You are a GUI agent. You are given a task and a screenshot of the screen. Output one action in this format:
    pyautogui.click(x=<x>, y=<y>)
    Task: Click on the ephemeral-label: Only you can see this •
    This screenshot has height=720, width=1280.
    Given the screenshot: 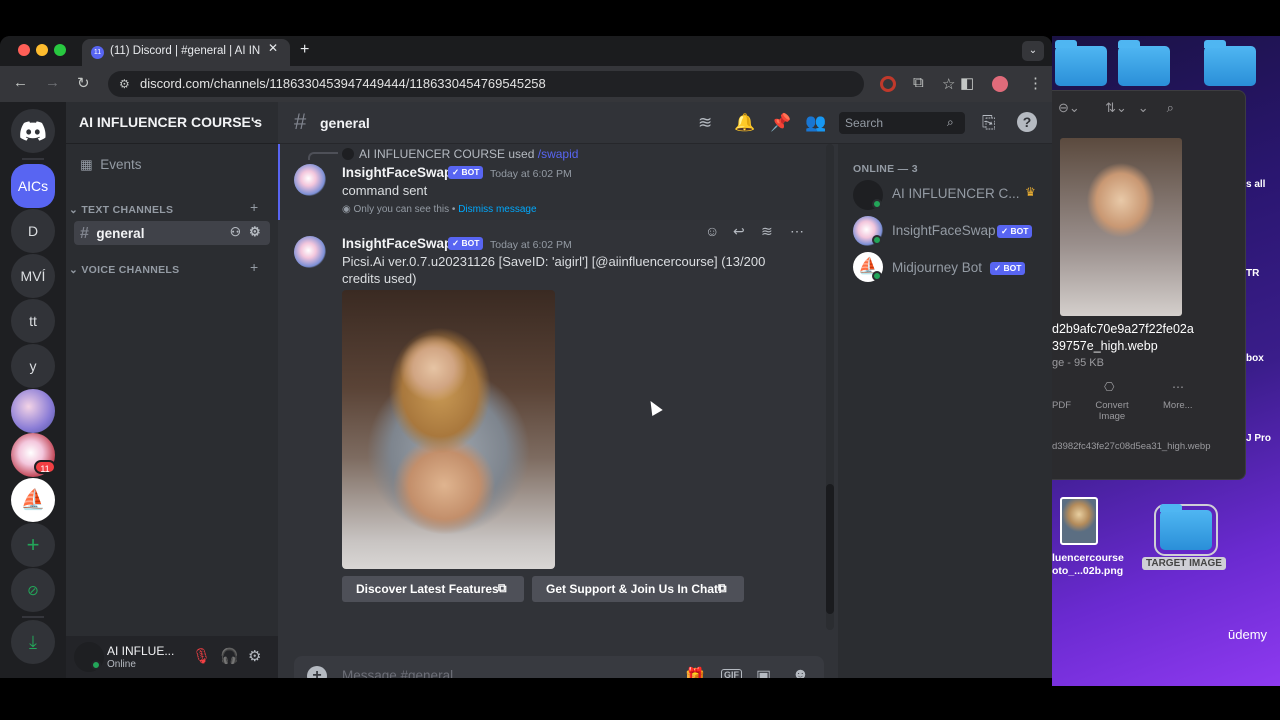 What is the action you would take?
    pyautogui.click(x=406, y=209)
    